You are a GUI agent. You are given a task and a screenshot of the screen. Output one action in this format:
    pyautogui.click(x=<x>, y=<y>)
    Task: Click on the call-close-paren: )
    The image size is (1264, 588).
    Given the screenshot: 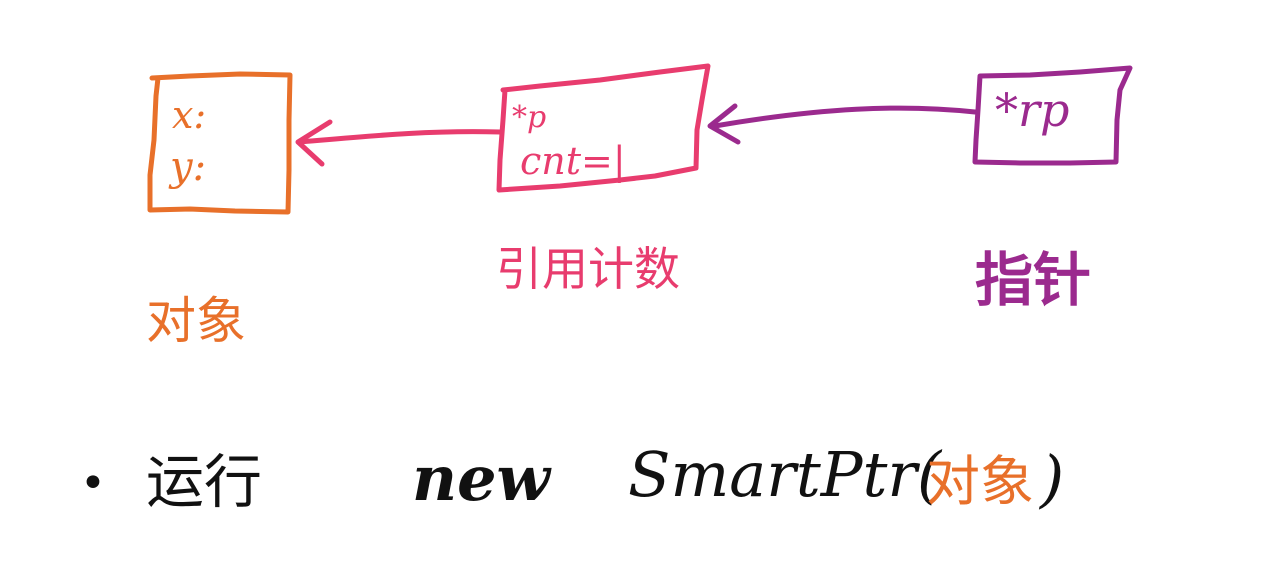 What is the action you would take?
    pyautogui.click(x=1051, y=478)
    